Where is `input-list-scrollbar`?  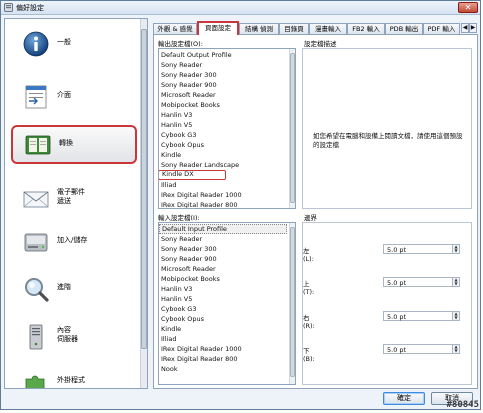 input-list-scrollbar is located at coordinates (292, 303).